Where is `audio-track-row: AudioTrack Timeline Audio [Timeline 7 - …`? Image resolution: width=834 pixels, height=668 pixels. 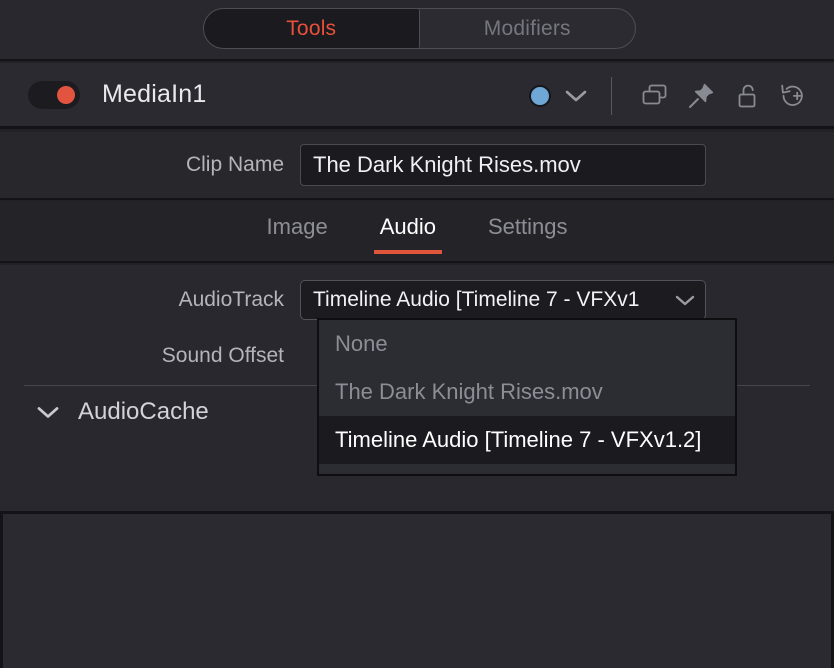
audio-track-row: AudioTrack Timeline Audio [Timeline 7 - … is located at coordinates (417, 300).